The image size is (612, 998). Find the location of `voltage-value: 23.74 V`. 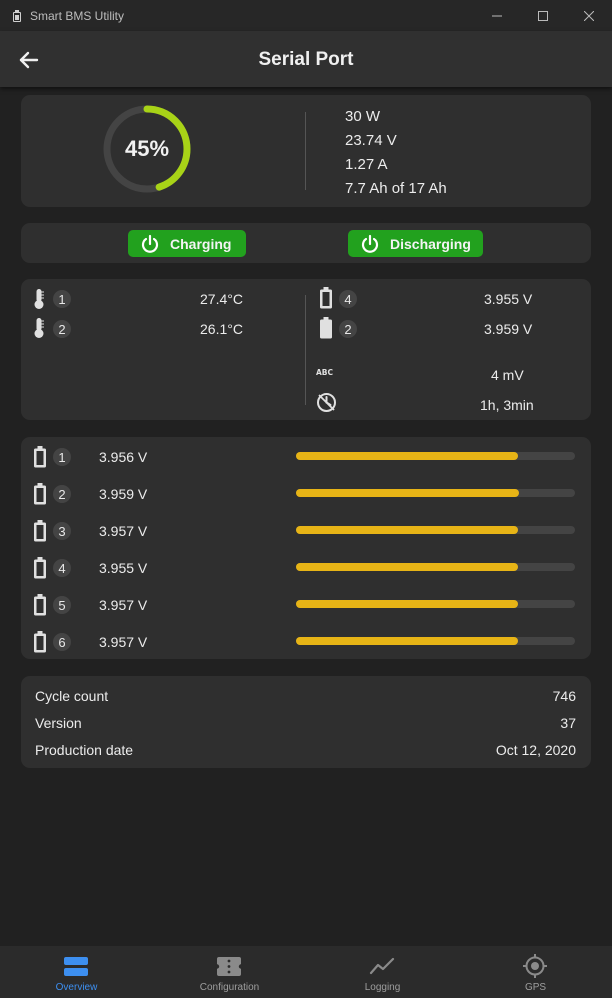

voltage-value: 23.74 V is located at coordinates (371, 140).